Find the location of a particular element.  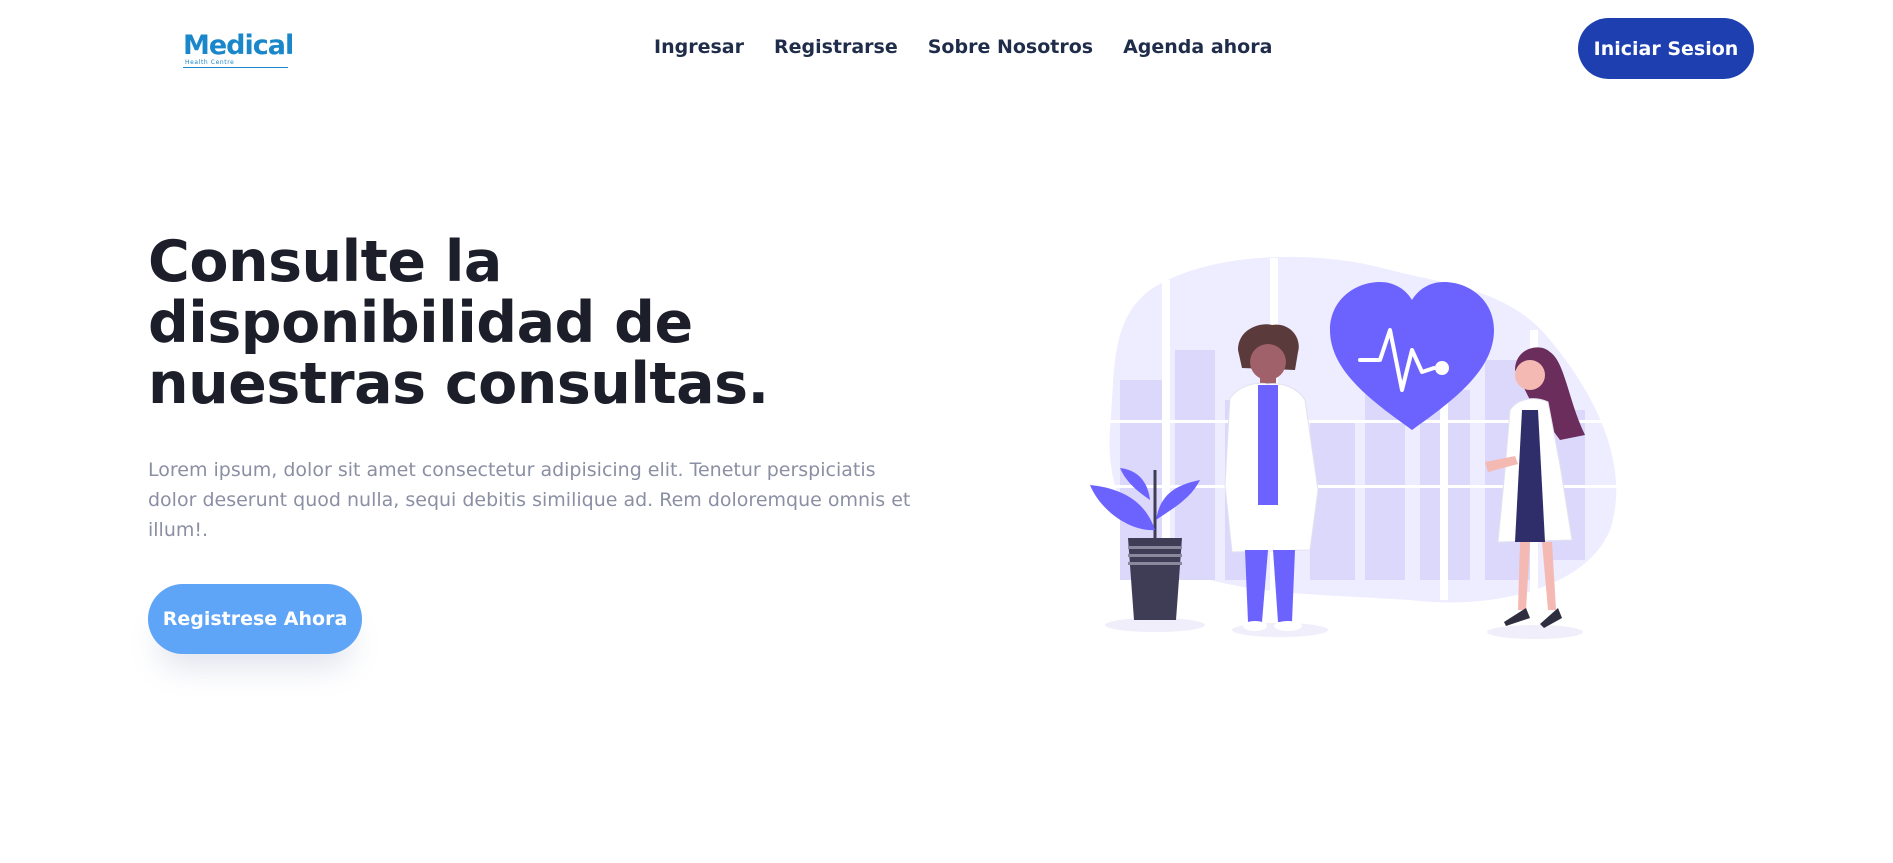

nav-link-agenda-ahora: Agenda ahora is located at coordinates (1197, 47).